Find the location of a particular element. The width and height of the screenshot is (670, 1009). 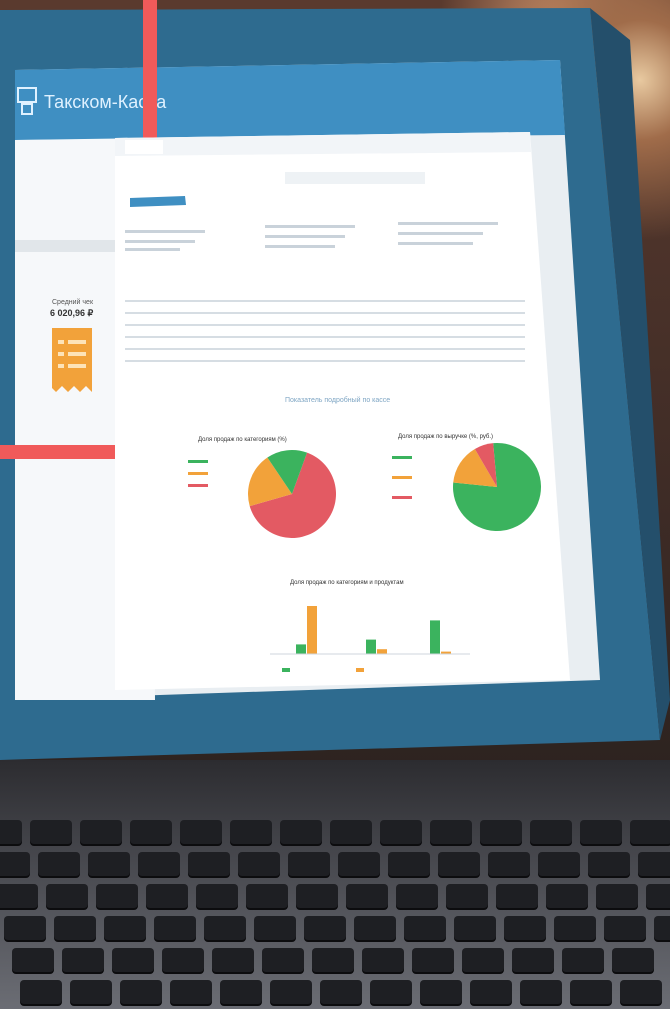

dialog-tab-active is located at coordinates (144, 147).